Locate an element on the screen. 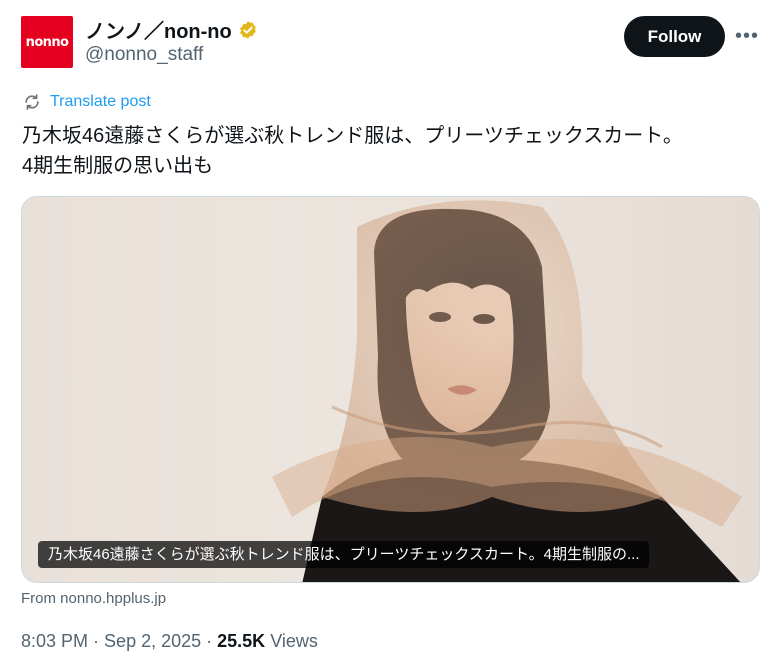 This screenshot has width=781, height=667. translate-icon is located at coordinates (32, 102).